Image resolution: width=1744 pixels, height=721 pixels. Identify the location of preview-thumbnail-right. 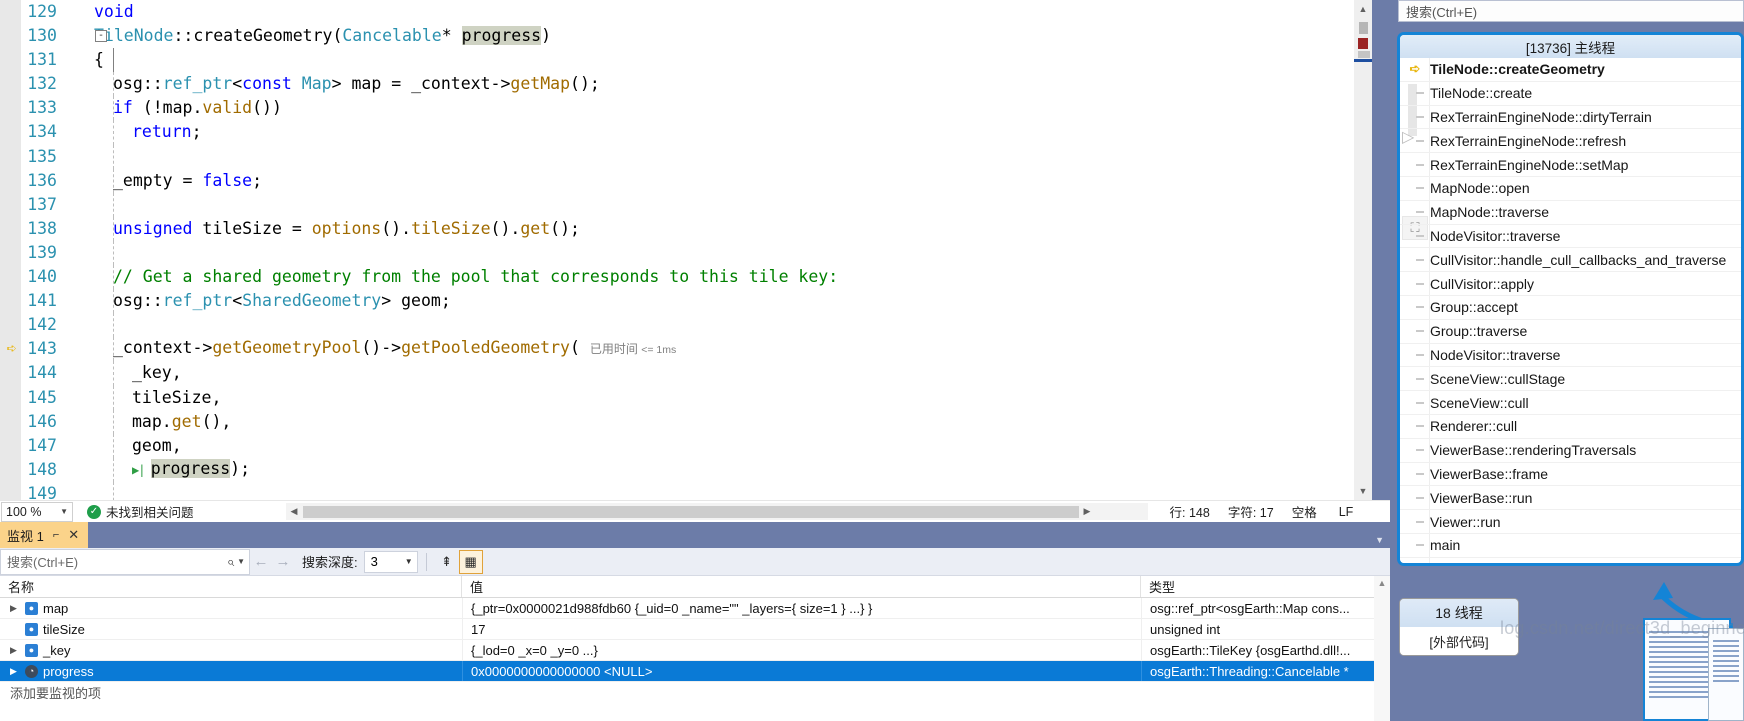
(1726, 674).